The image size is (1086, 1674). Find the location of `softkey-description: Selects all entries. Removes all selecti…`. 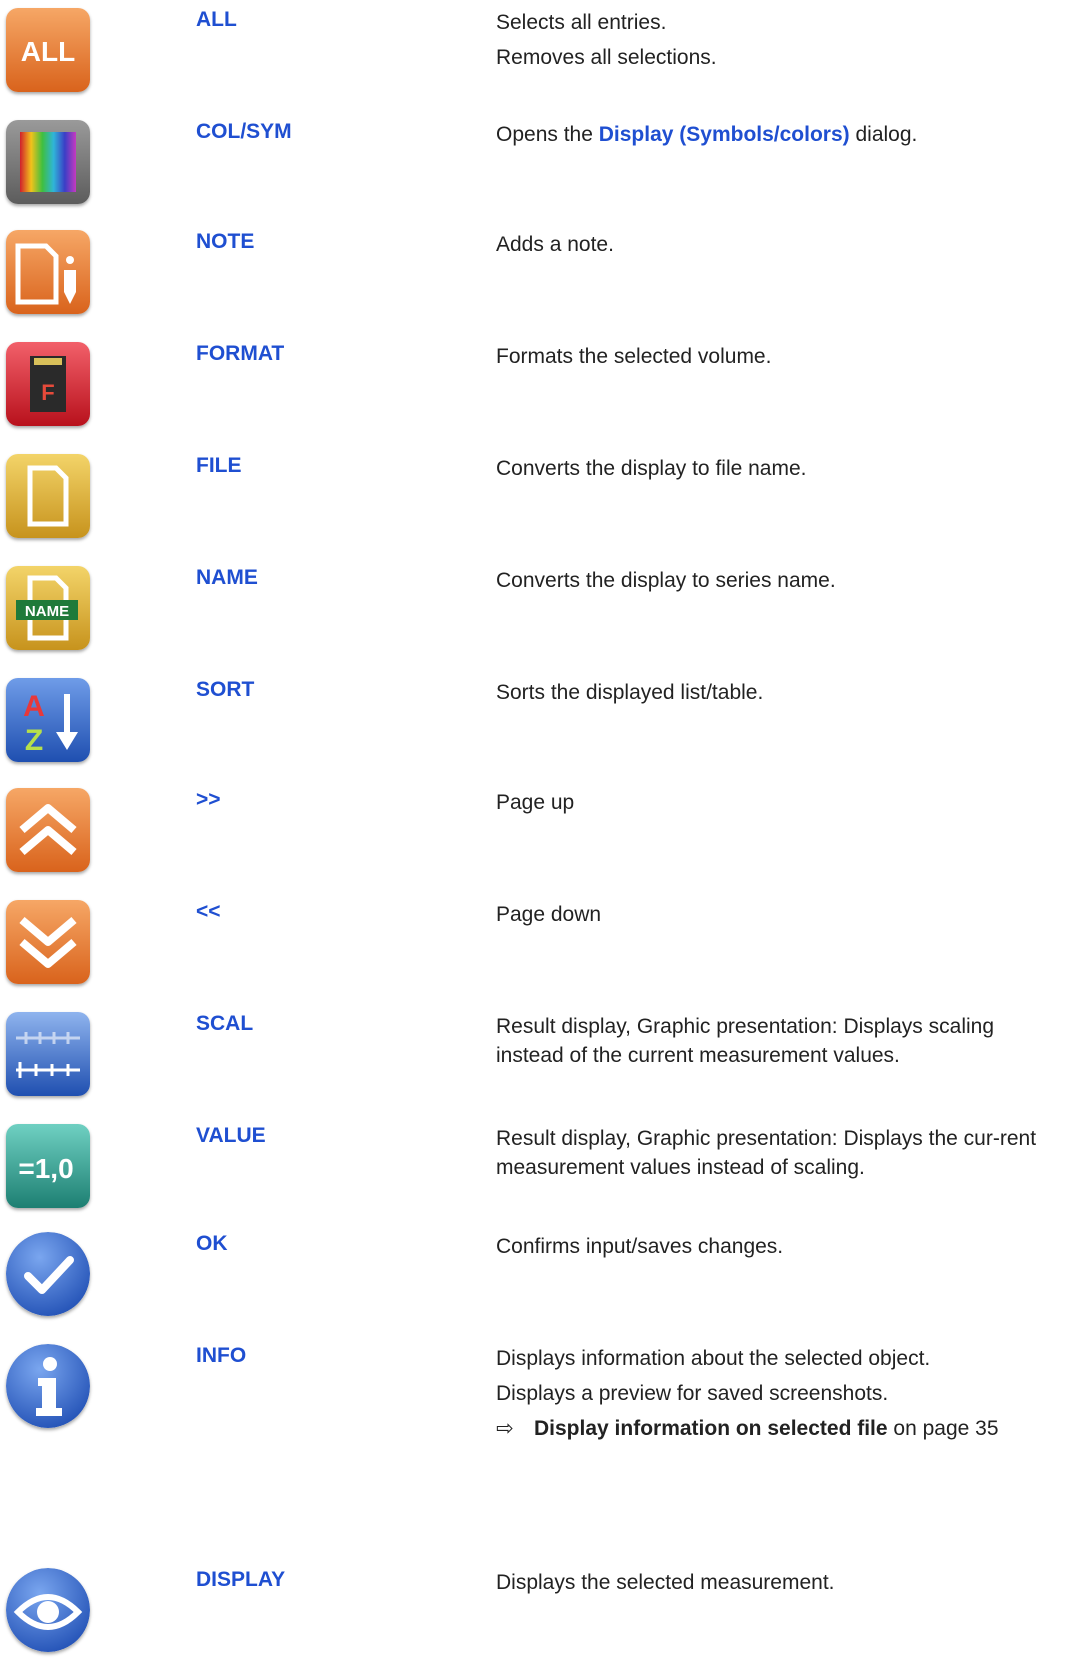

softkey-description: Selects all entries. Removes all selecti… is located at coordinates (781, 43).